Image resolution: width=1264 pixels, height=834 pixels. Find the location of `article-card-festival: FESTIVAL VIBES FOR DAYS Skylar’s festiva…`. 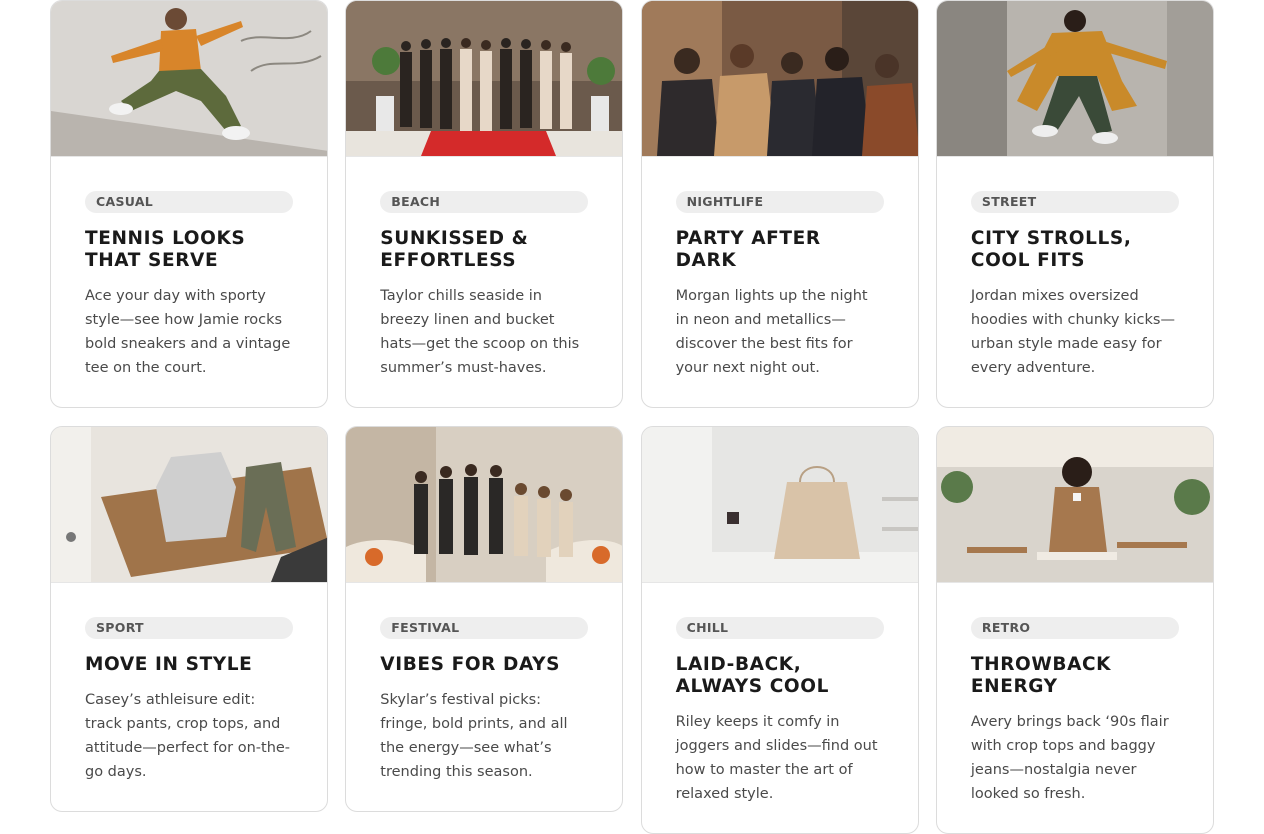

article-card-festival: FESTIVAL VIBES FOR DAYS Skylar’s festiva… is located at coordinates (484, 619).